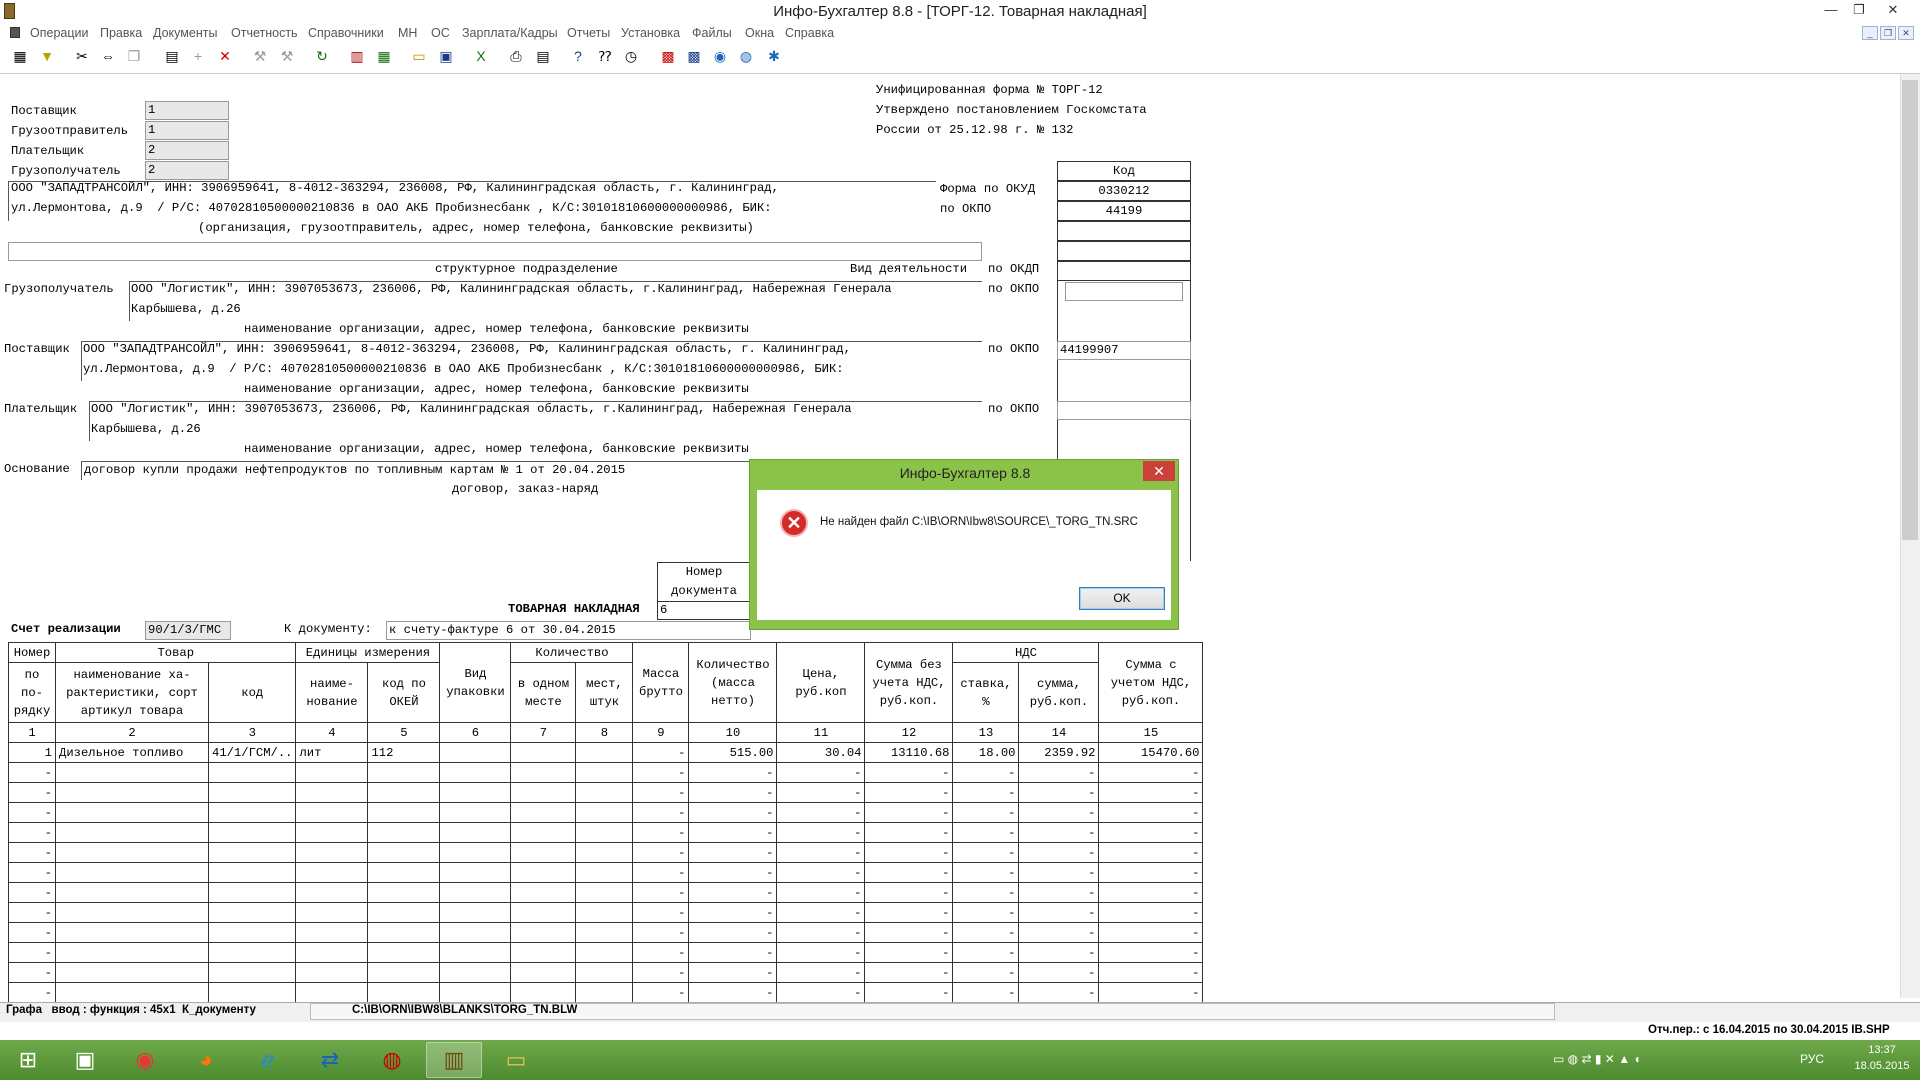 The image size is (1920, 1080). What do you see at coordinates (1893, 10) in the screenshot?
I see `close-window-button: ✕` at bounding box center [1893, 10].